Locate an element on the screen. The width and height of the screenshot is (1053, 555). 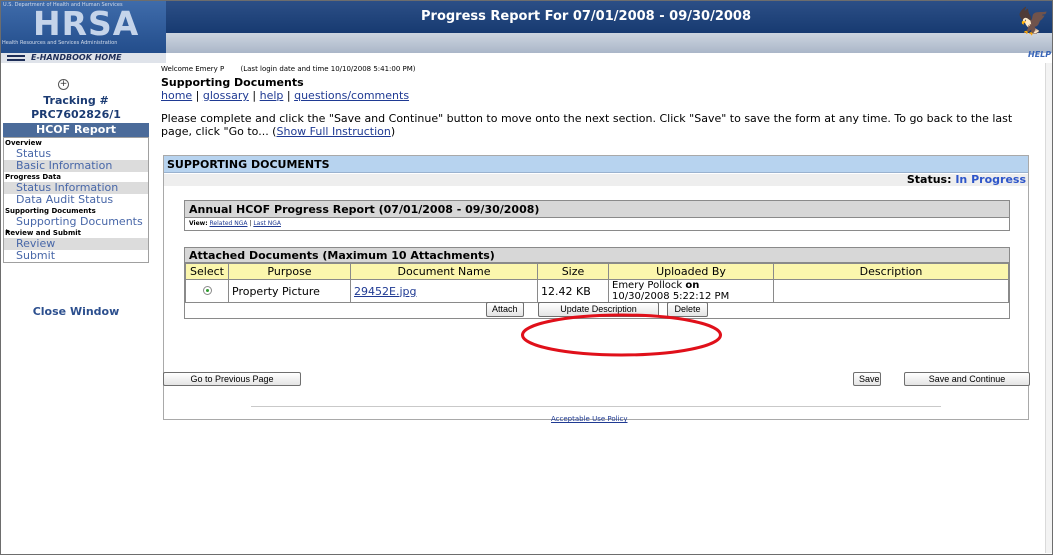
document-link: 29452E.jpg is located at coordinates (385, 291).